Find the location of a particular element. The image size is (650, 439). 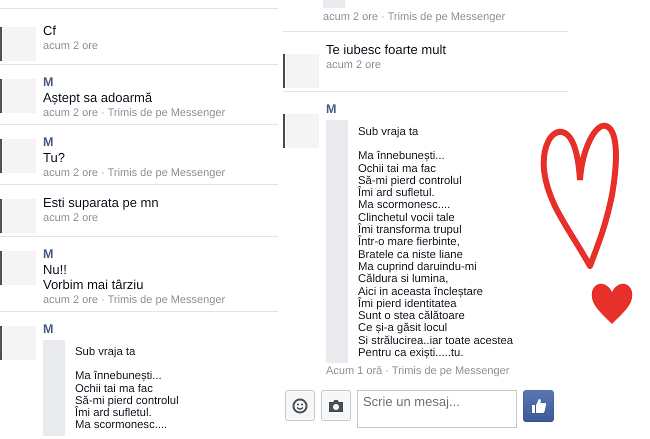

message-text: Te iubesc foarte mult is located at coordinates (386, 49).